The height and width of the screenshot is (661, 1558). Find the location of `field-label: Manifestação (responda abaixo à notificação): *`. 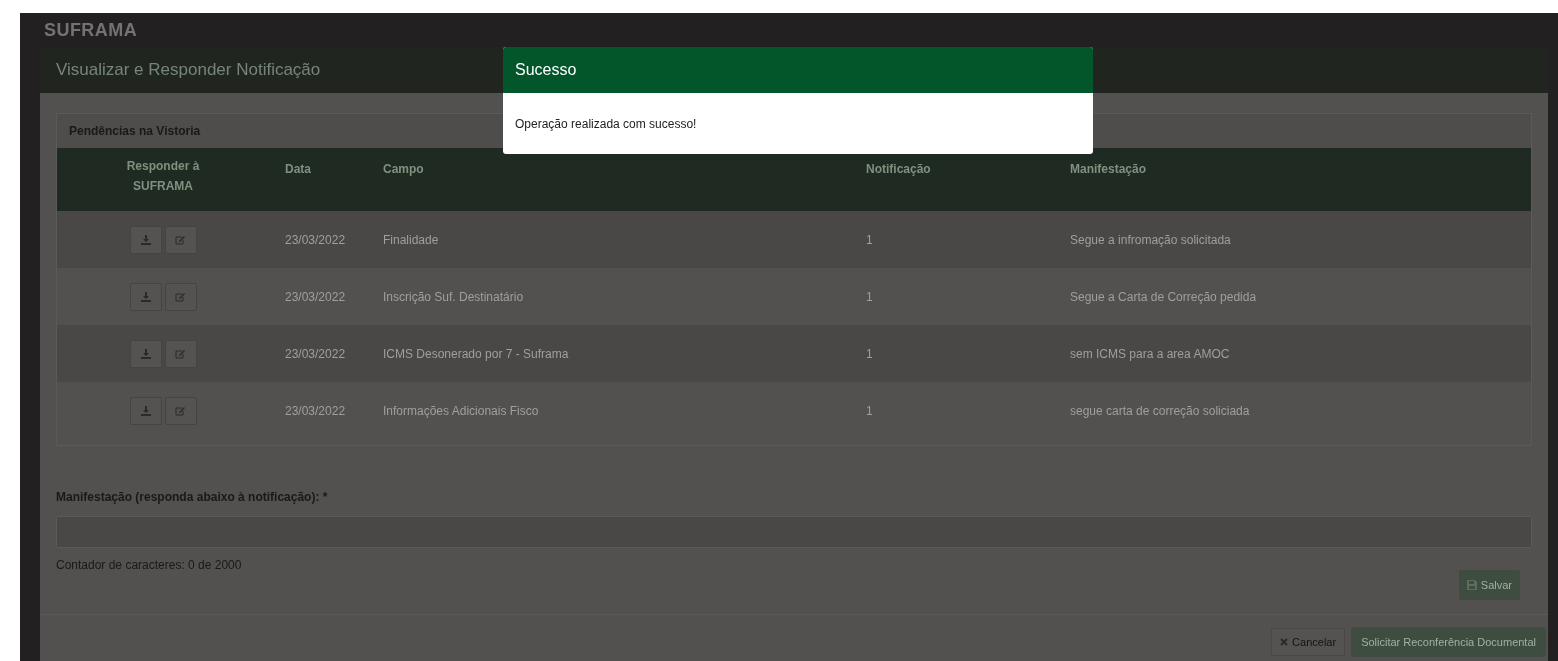

field-label: Manifestação (responda abaixo à notificação): * is located at coordinates (192, 497).